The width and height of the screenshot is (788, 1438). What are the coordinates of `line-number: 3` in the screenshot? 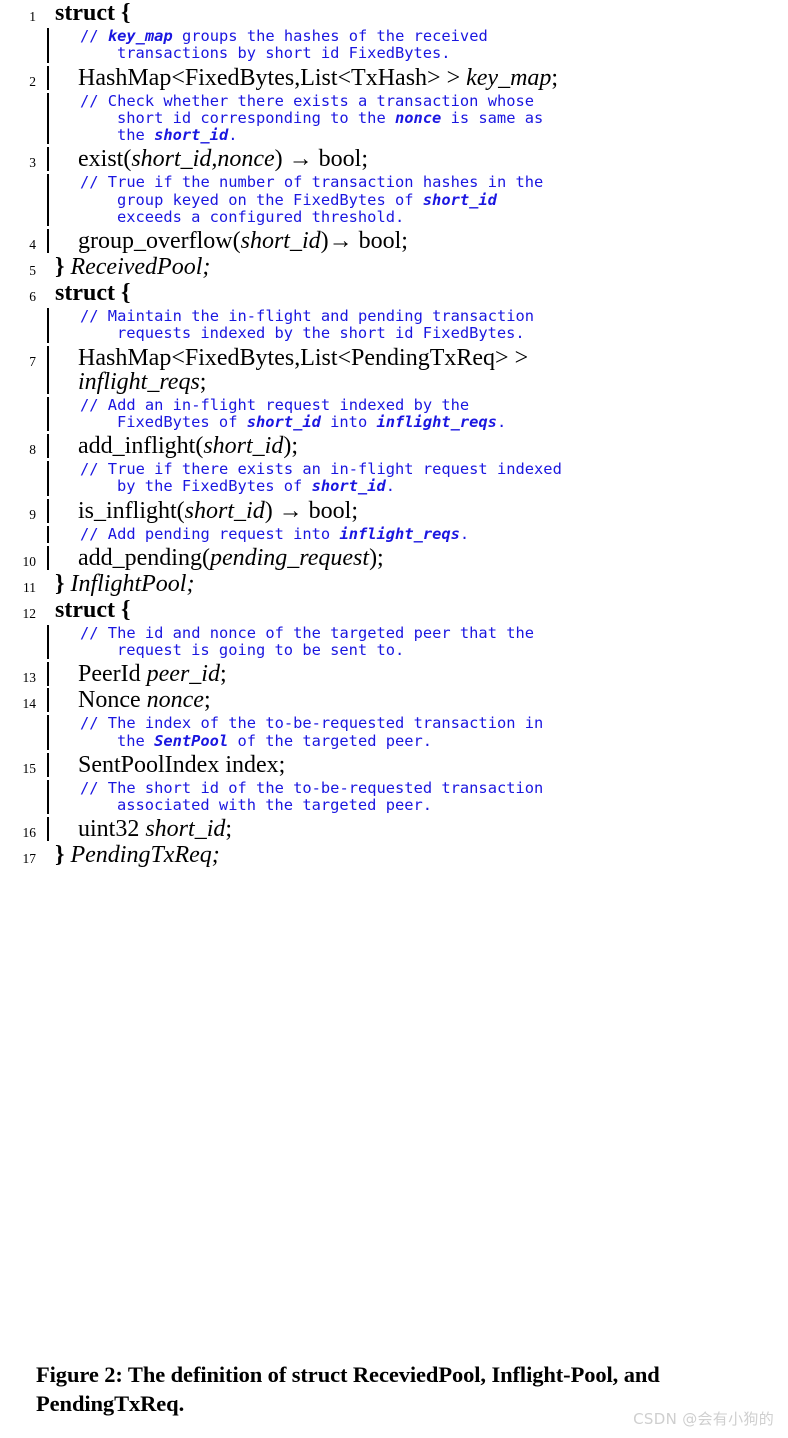 It's located at (32, 163).